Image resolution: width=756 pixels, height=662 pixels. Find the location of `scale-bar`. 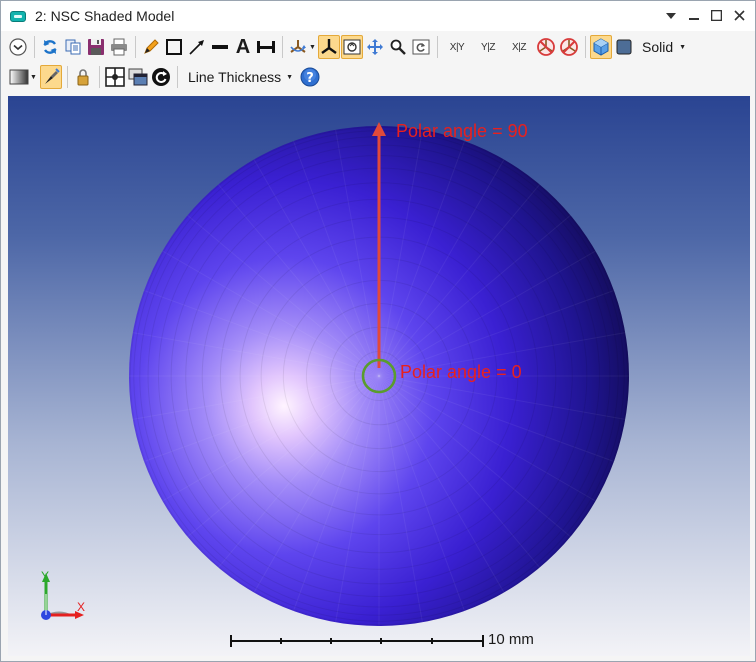

scale-bar is located at coordinates (357, 641).